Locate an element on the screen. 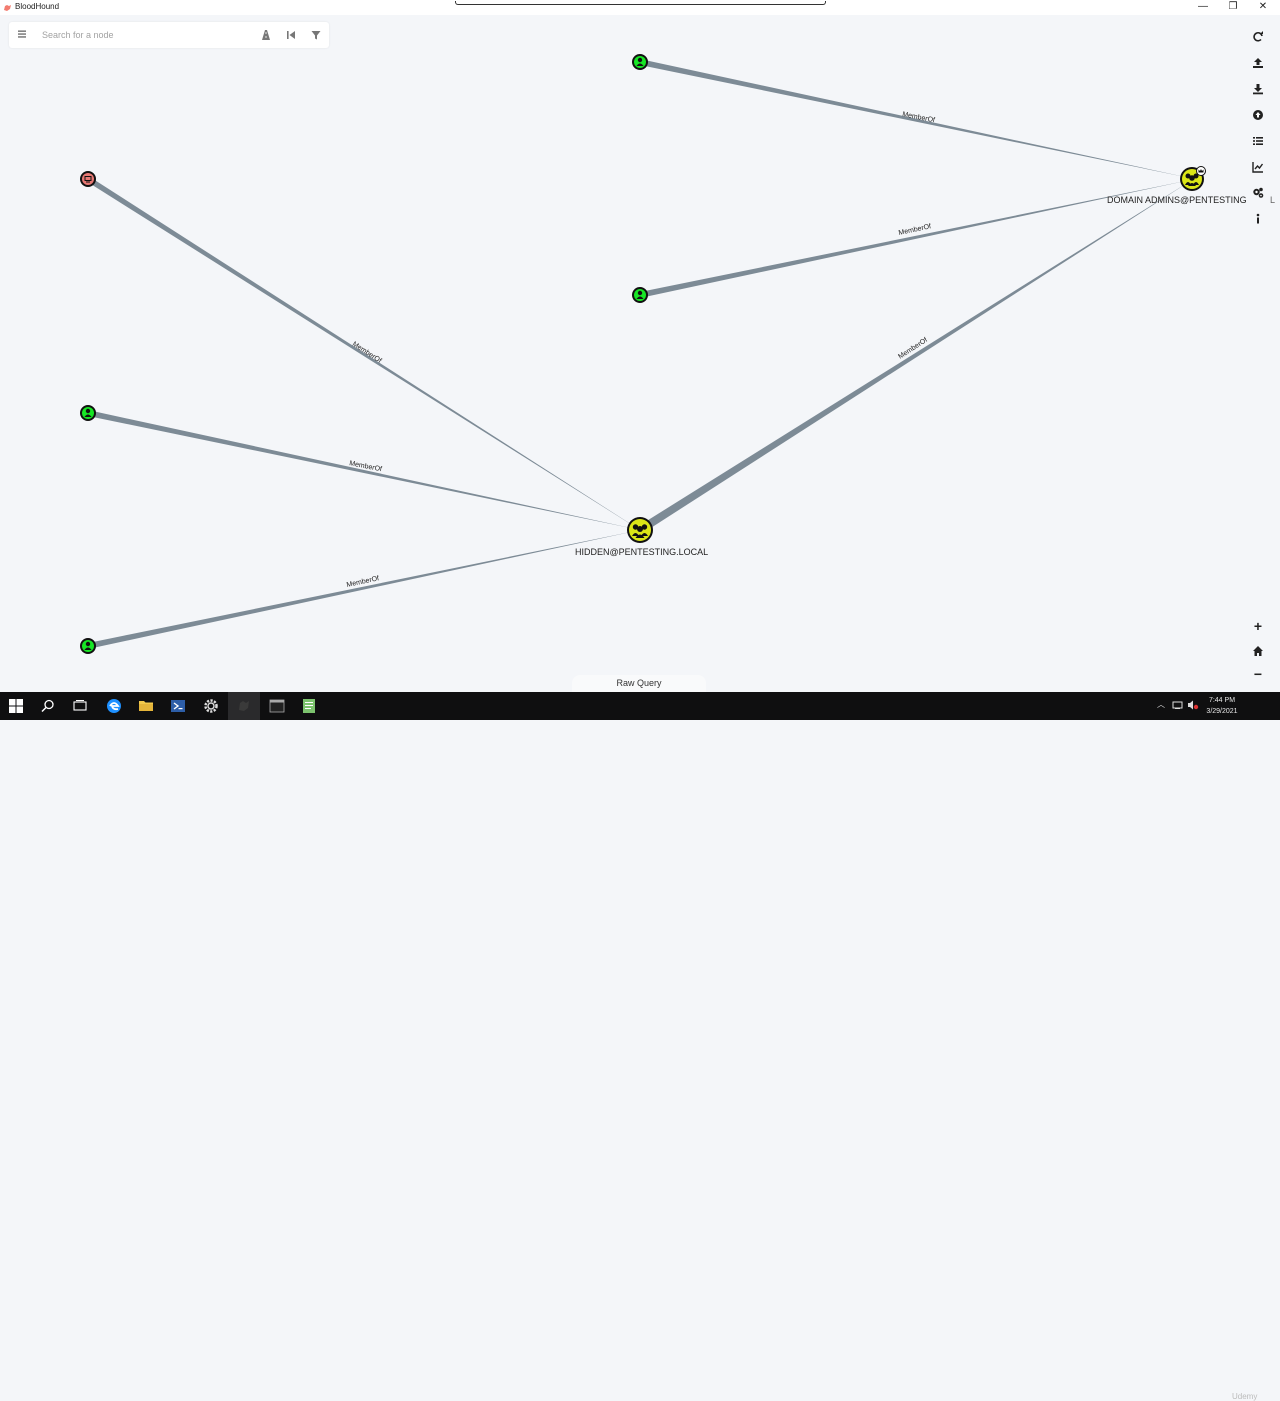  settings-icon is located at coordinates (1258, 192).